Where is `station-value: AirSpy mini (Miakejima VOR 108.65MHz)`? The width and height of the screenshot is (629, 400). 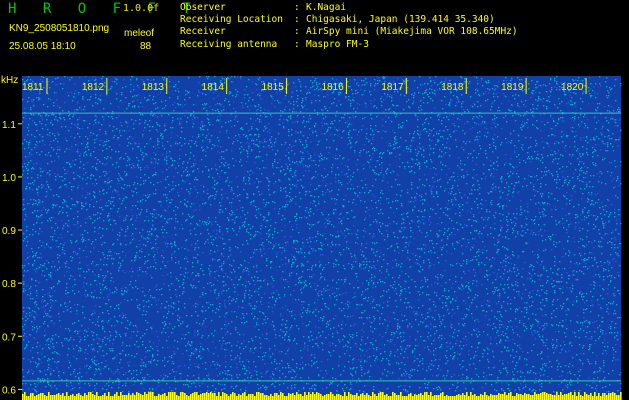
station-value: AirSpy mini (Miakejima VOR 108.65MHz) is located at coordinates (412, 32).